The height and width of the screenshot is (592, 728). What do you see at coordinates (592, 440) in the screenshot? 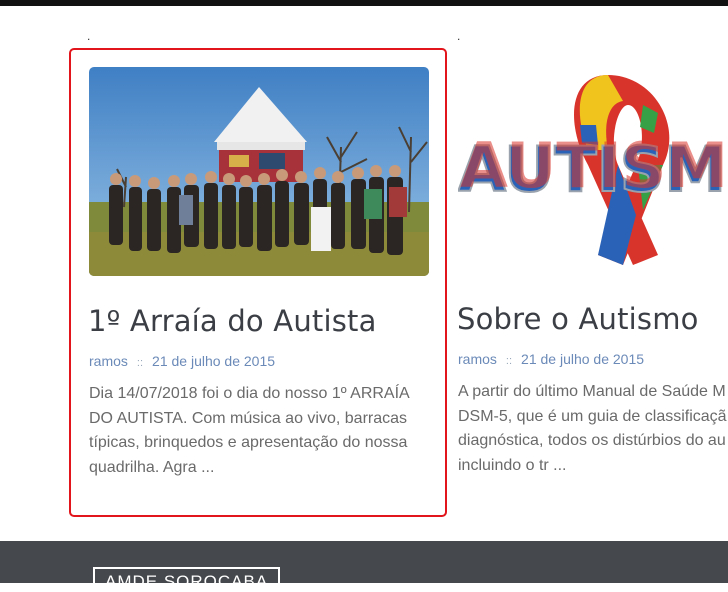
I see `excerpt-line: diagnóstica, todos os distúrbios do au` at bounding box center [592, 440].